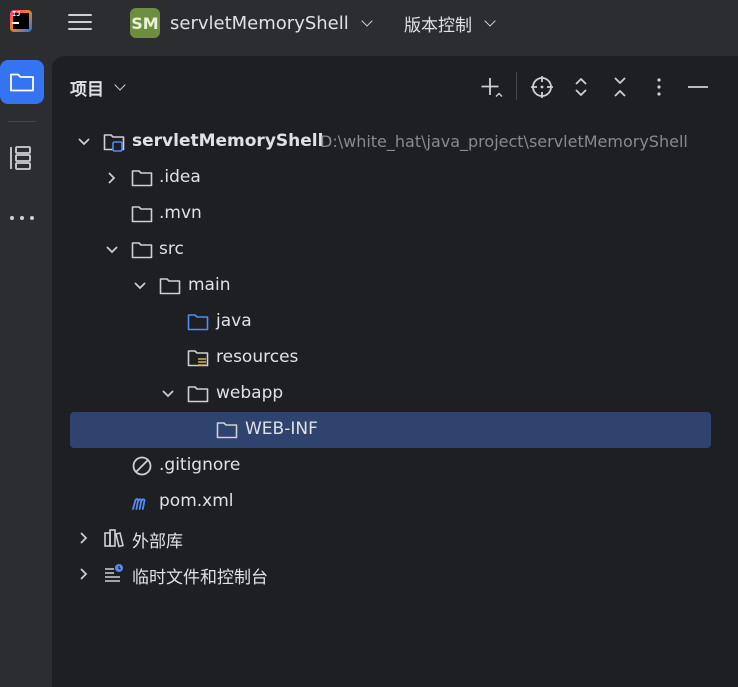 This screenshot has width=738, height=687. I want to click on tree-item-label: java, so click(234, 321).